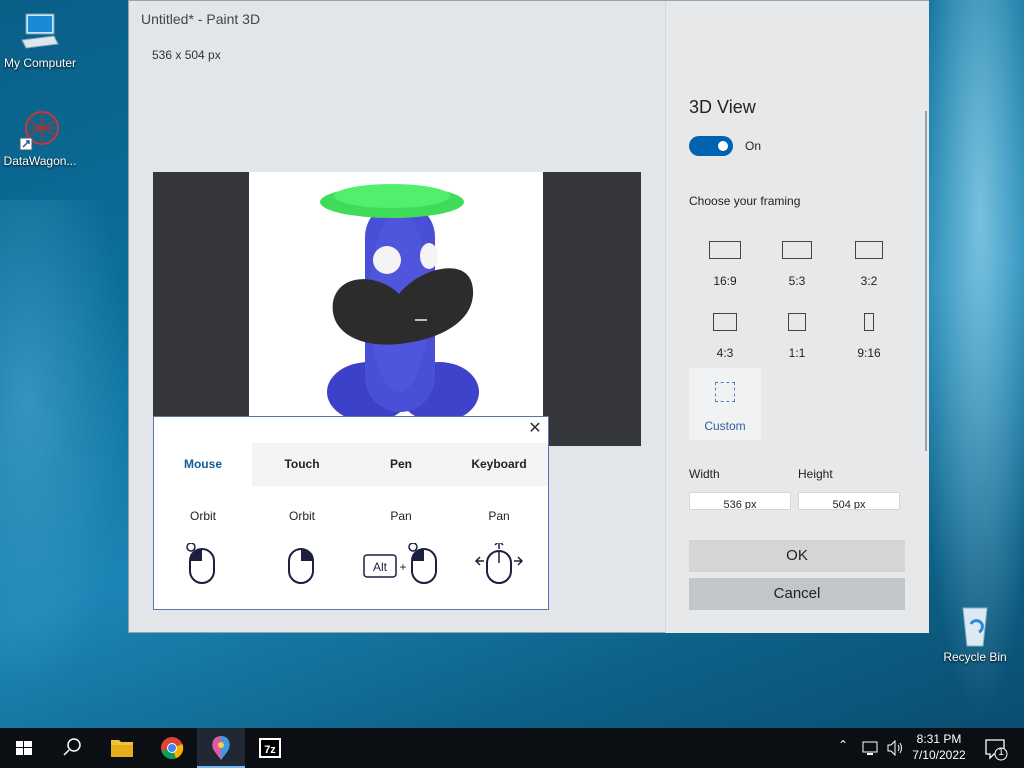 This screenshot has height=768, width=1024. I want to click on search-button, so click(72, 748).